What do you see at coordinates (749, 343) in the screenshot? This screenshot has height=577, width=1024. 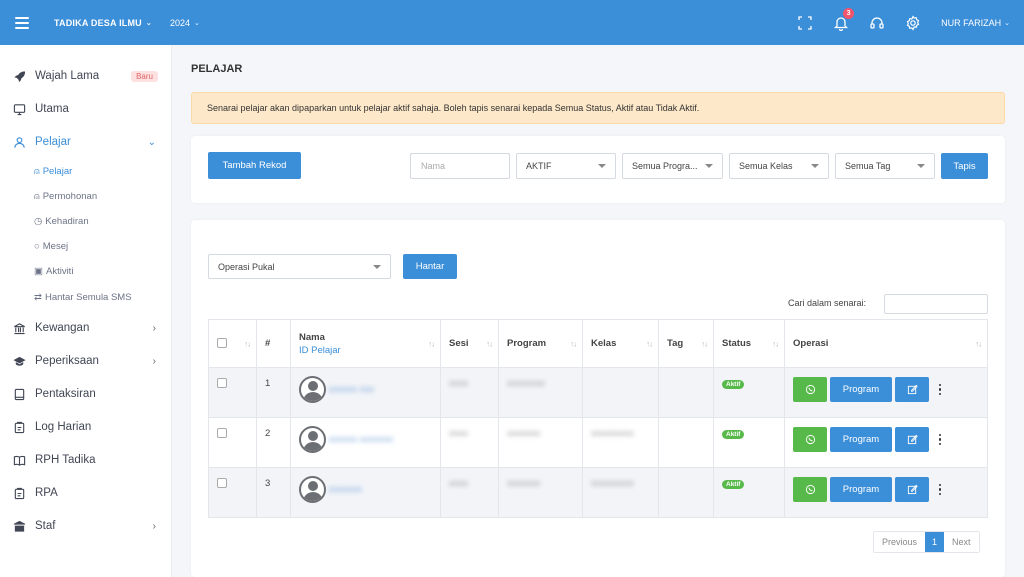 I see `column-status: Status ↑↓` at bounding box center [749, 343].